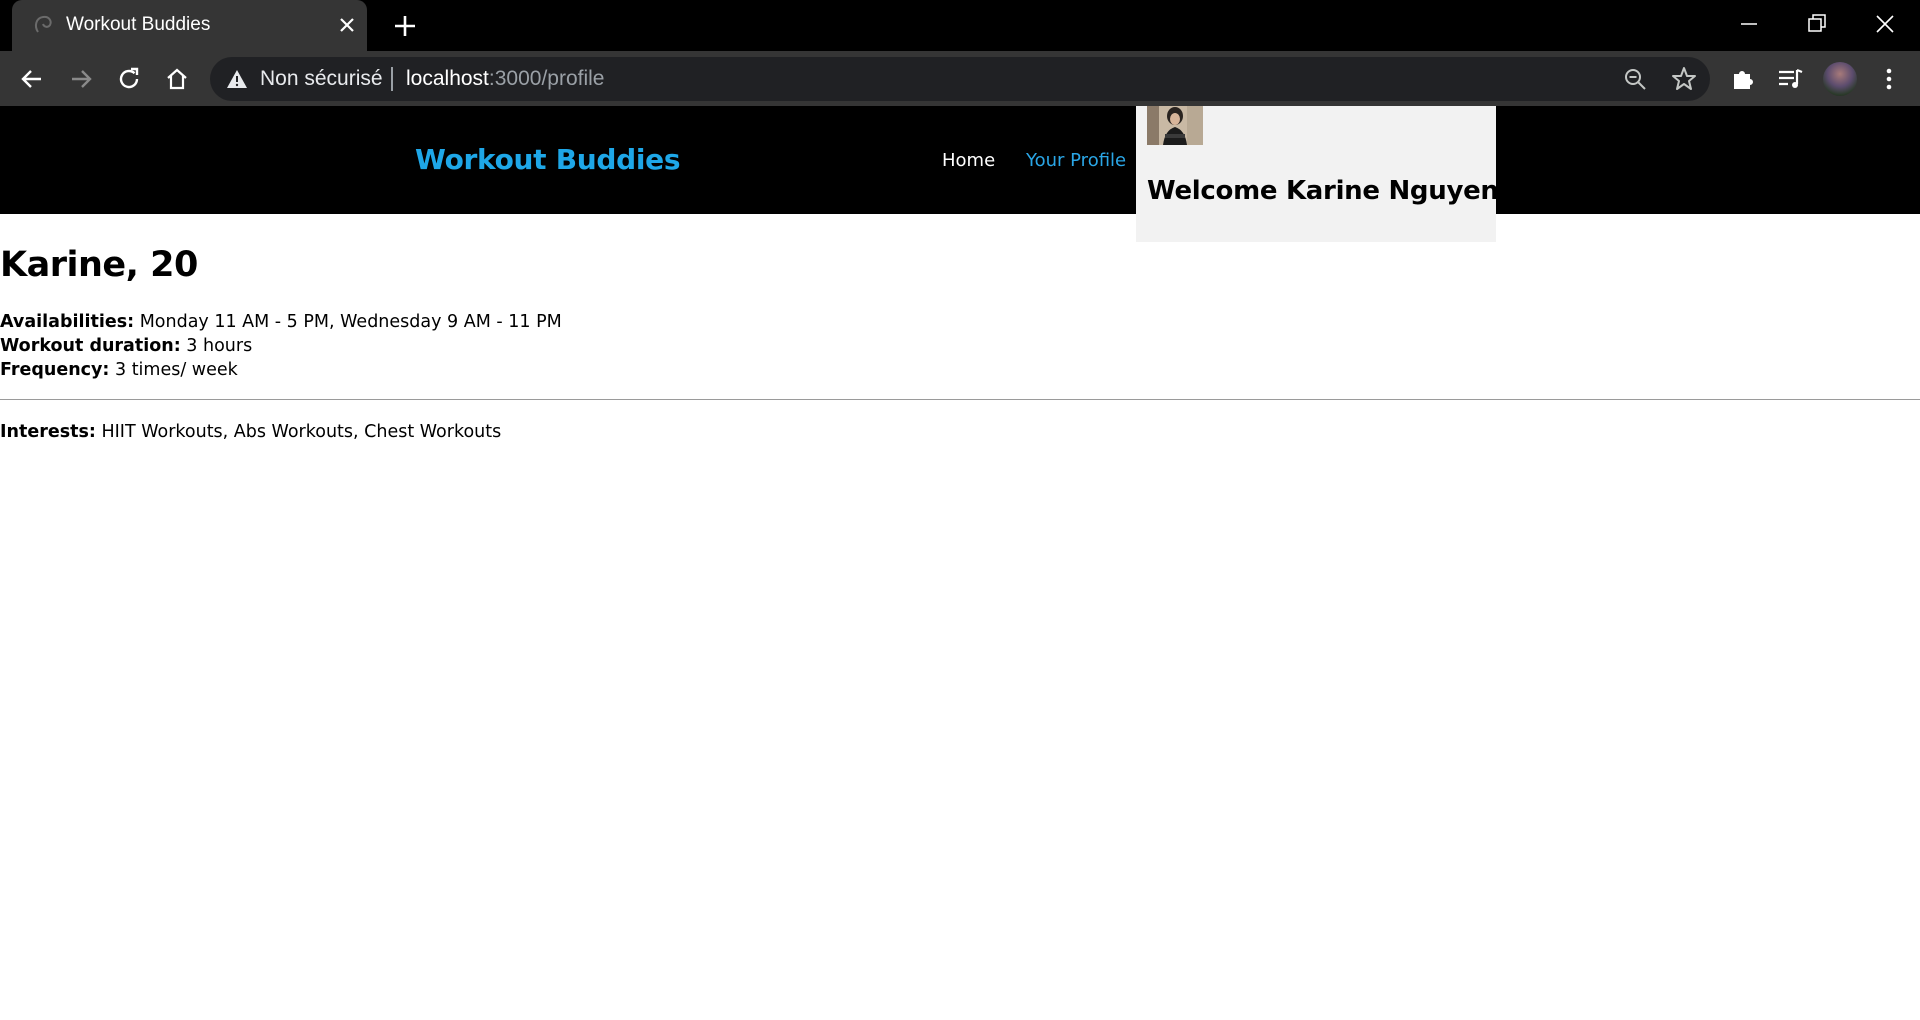 Image resolution: width=1920 pixels, height=1020 pixels. What do you see at coordinates (55, 370) in the screenshot?
I see `frequency-label: Frequency:` at bounding box center [55, 370].